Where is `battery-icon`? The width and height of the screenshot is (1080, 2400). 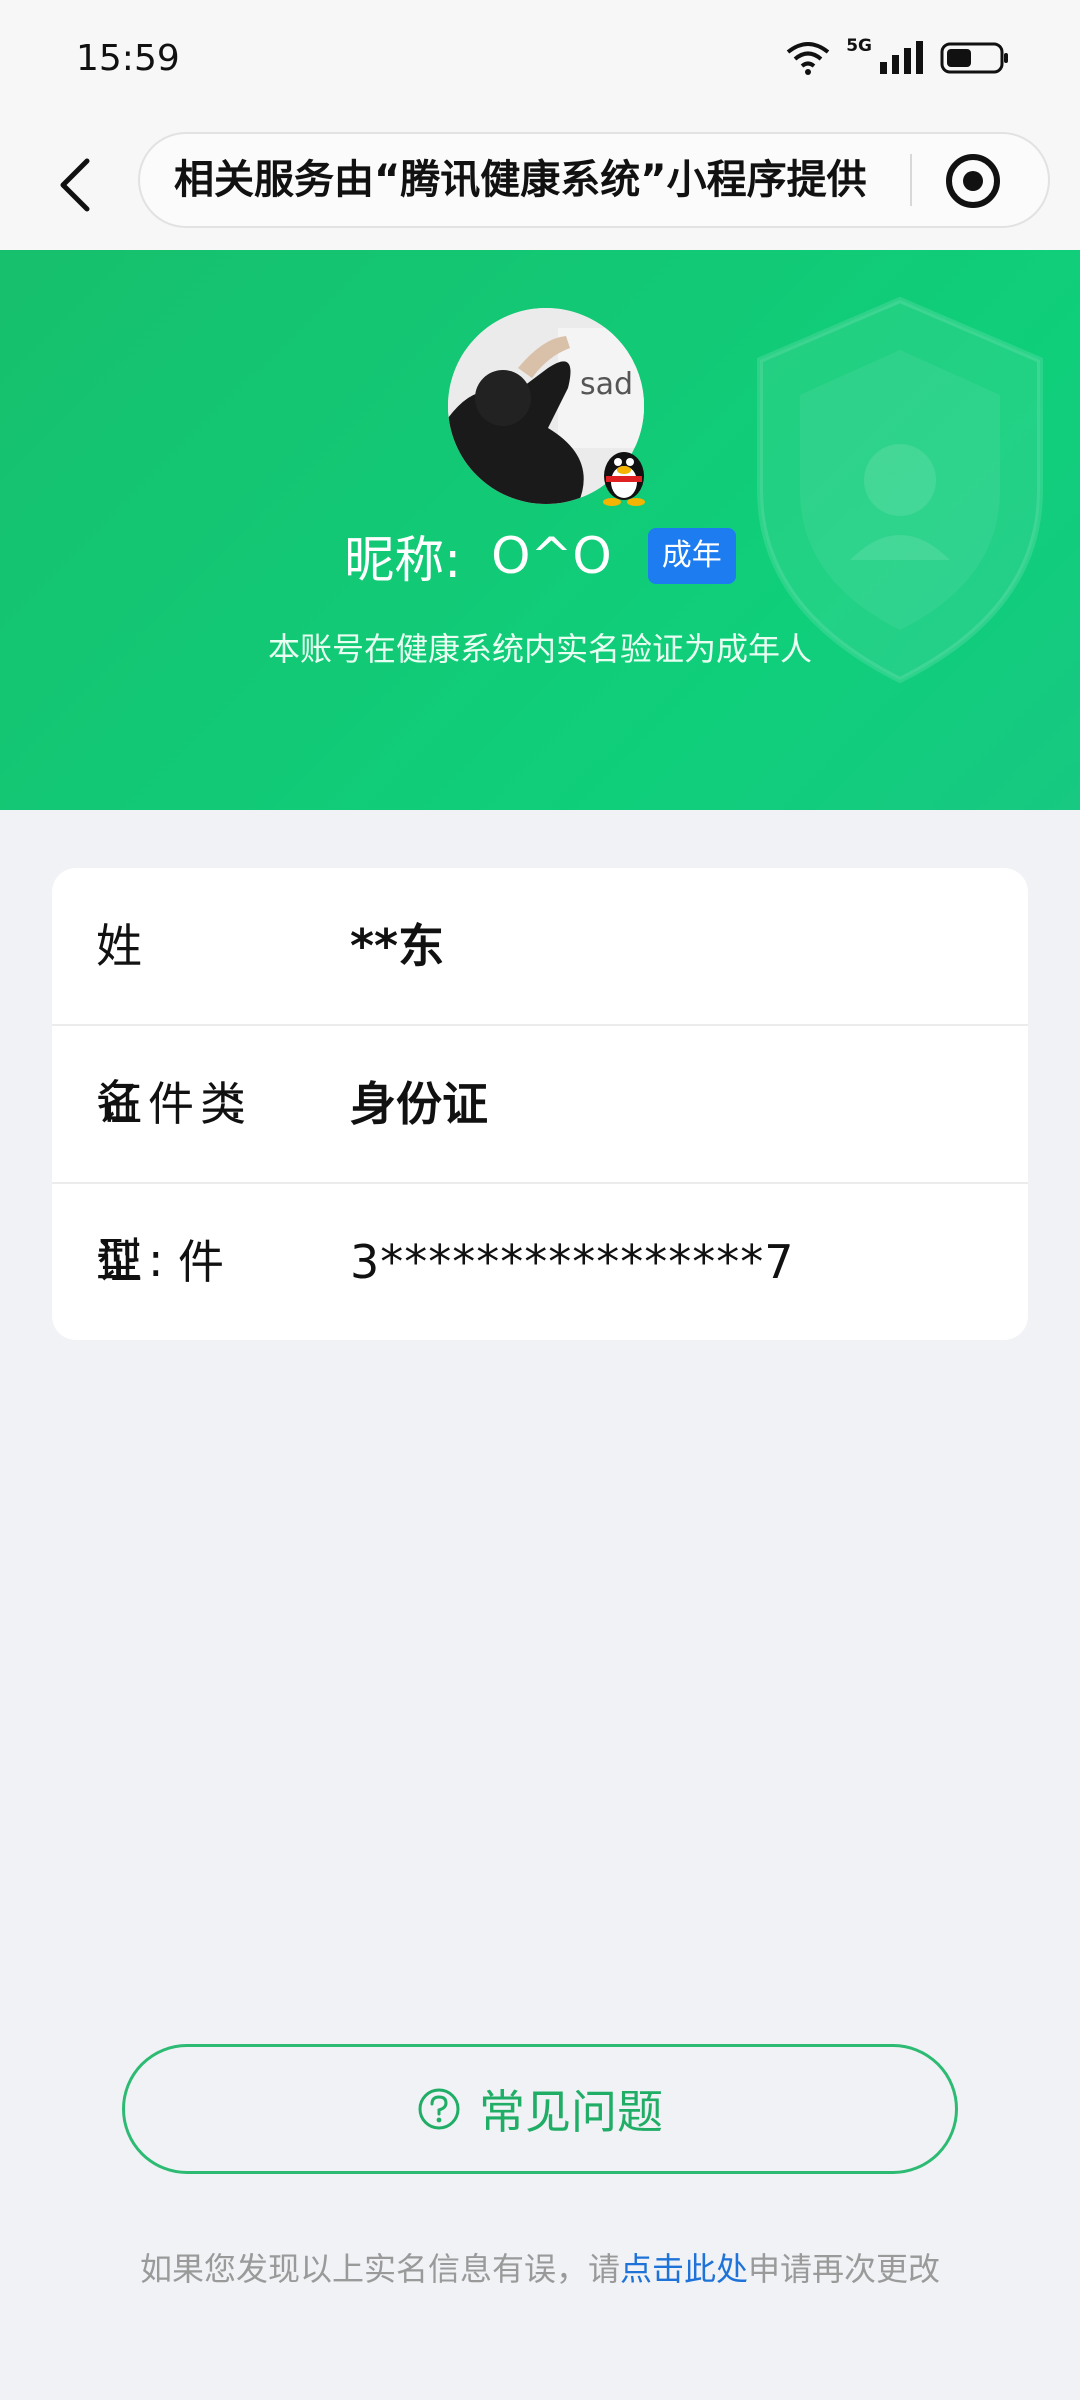 battery-icon is located at coordinates (974, 58).